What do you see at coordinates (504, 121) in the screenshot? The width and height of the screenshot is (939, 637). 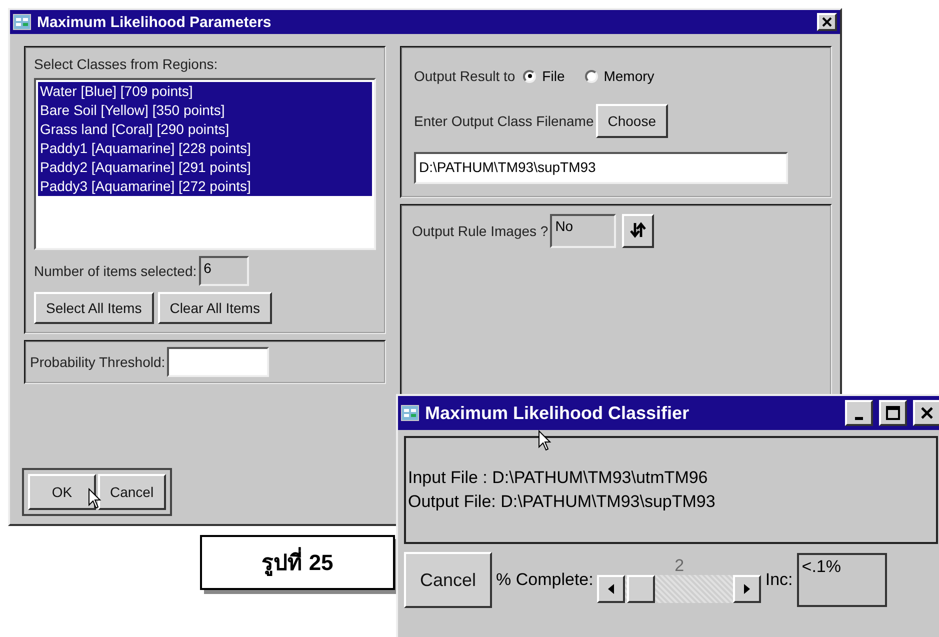 I see `filename-label: Enter Output Class Filename` at bounding box center [504, 121].